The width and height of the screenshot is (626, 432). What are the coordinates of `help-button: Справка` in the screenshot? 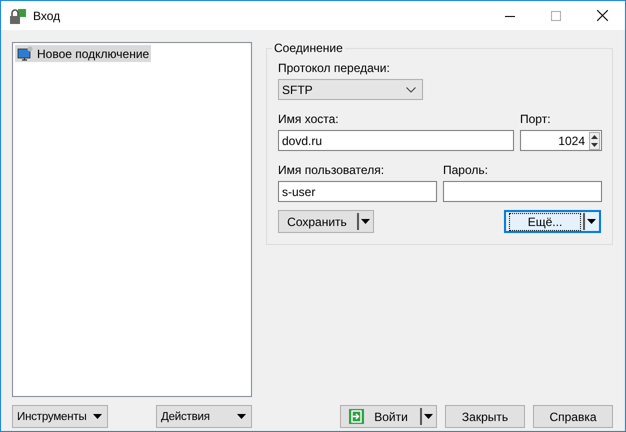 It's located at (573, 416).